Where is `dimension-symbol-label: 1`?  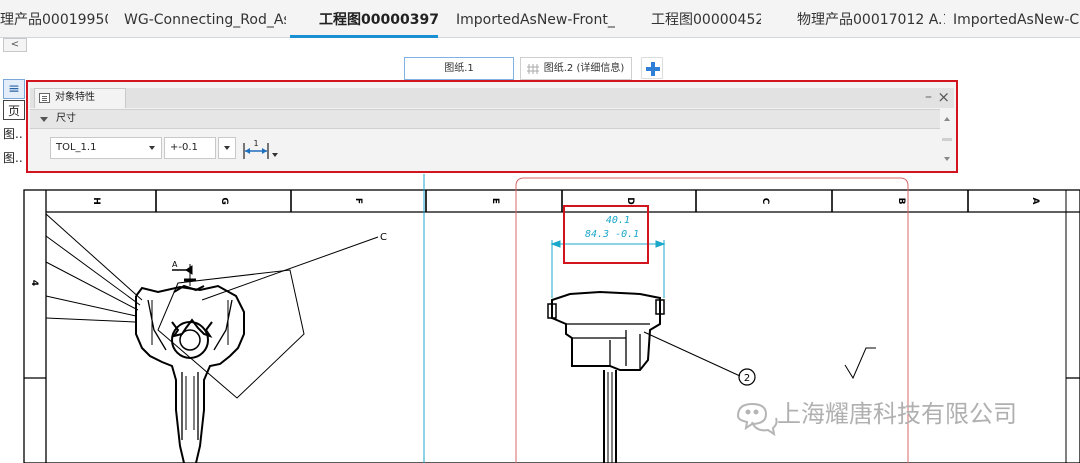 dimension-symbol-label: 1 is located at coordinates (255, 143).